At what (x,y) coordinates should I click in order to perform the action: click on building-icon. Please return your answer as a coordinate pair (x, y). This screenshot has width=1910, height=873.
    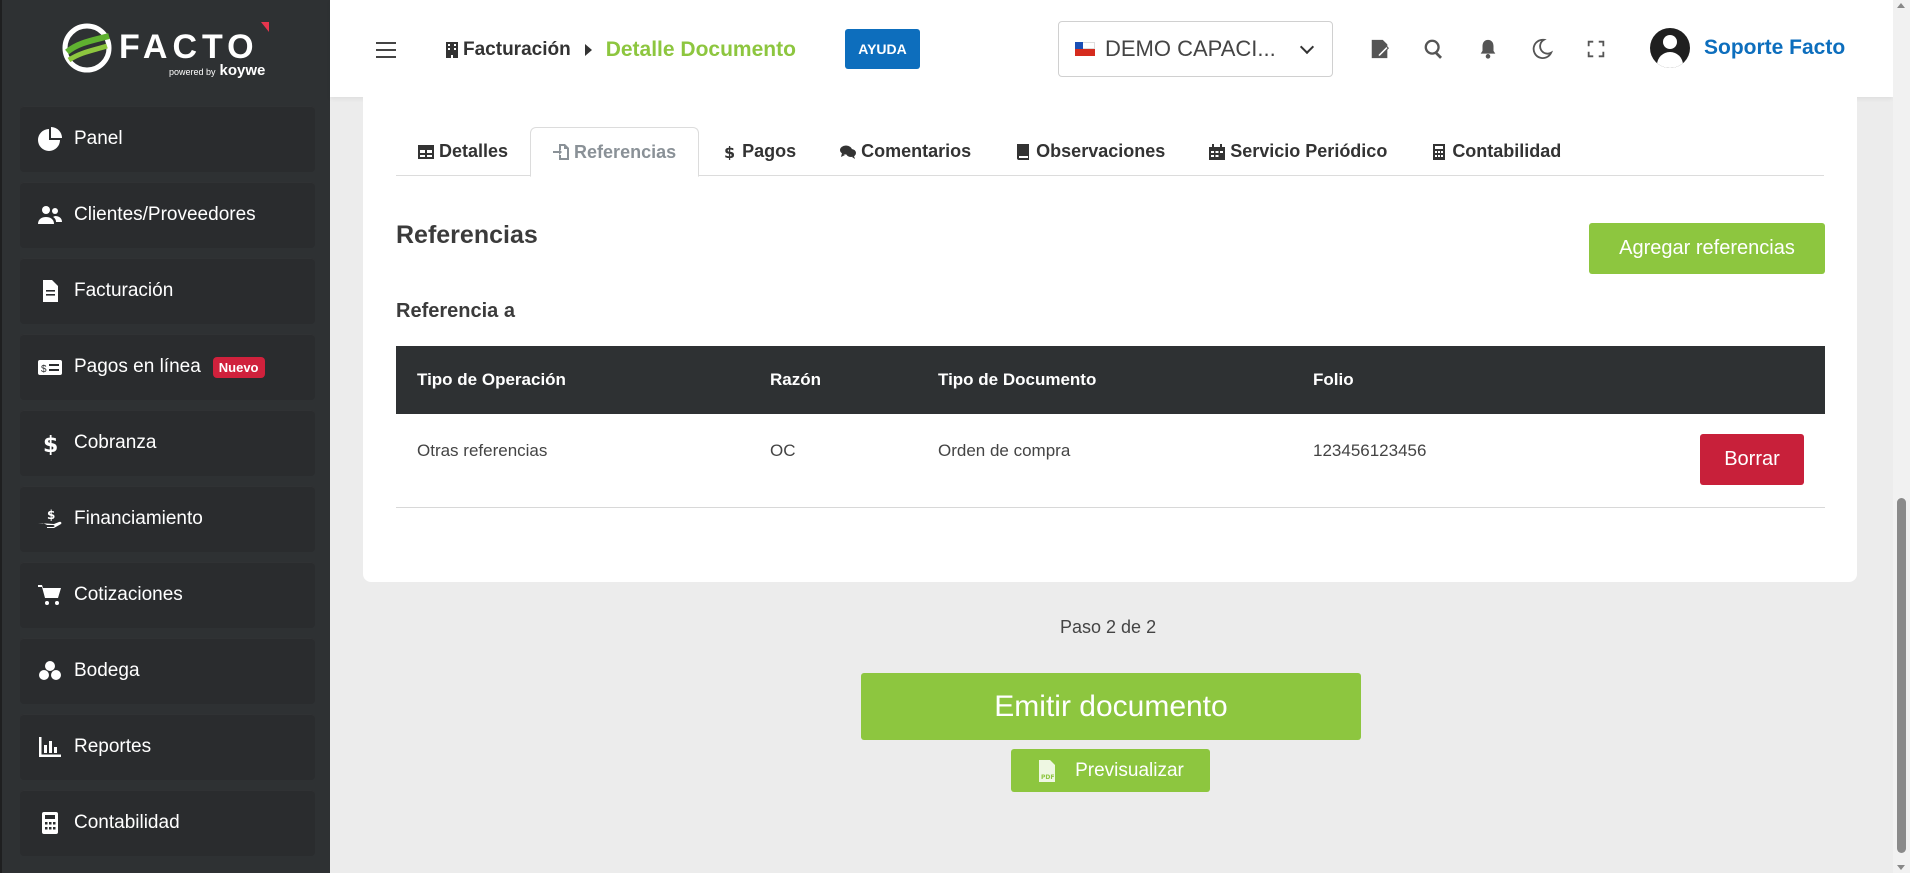
    Looking at the image, I should click on (452, 50).